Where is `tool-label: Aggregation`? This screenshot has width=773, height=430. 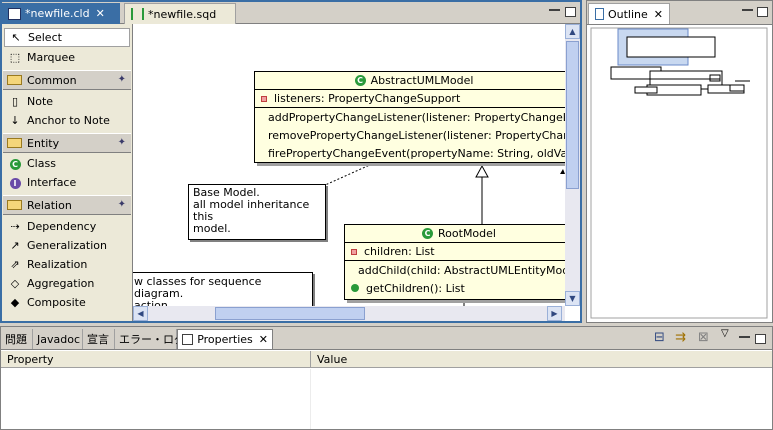
tool-label: Aggregation is located at coordinates (61, 283).